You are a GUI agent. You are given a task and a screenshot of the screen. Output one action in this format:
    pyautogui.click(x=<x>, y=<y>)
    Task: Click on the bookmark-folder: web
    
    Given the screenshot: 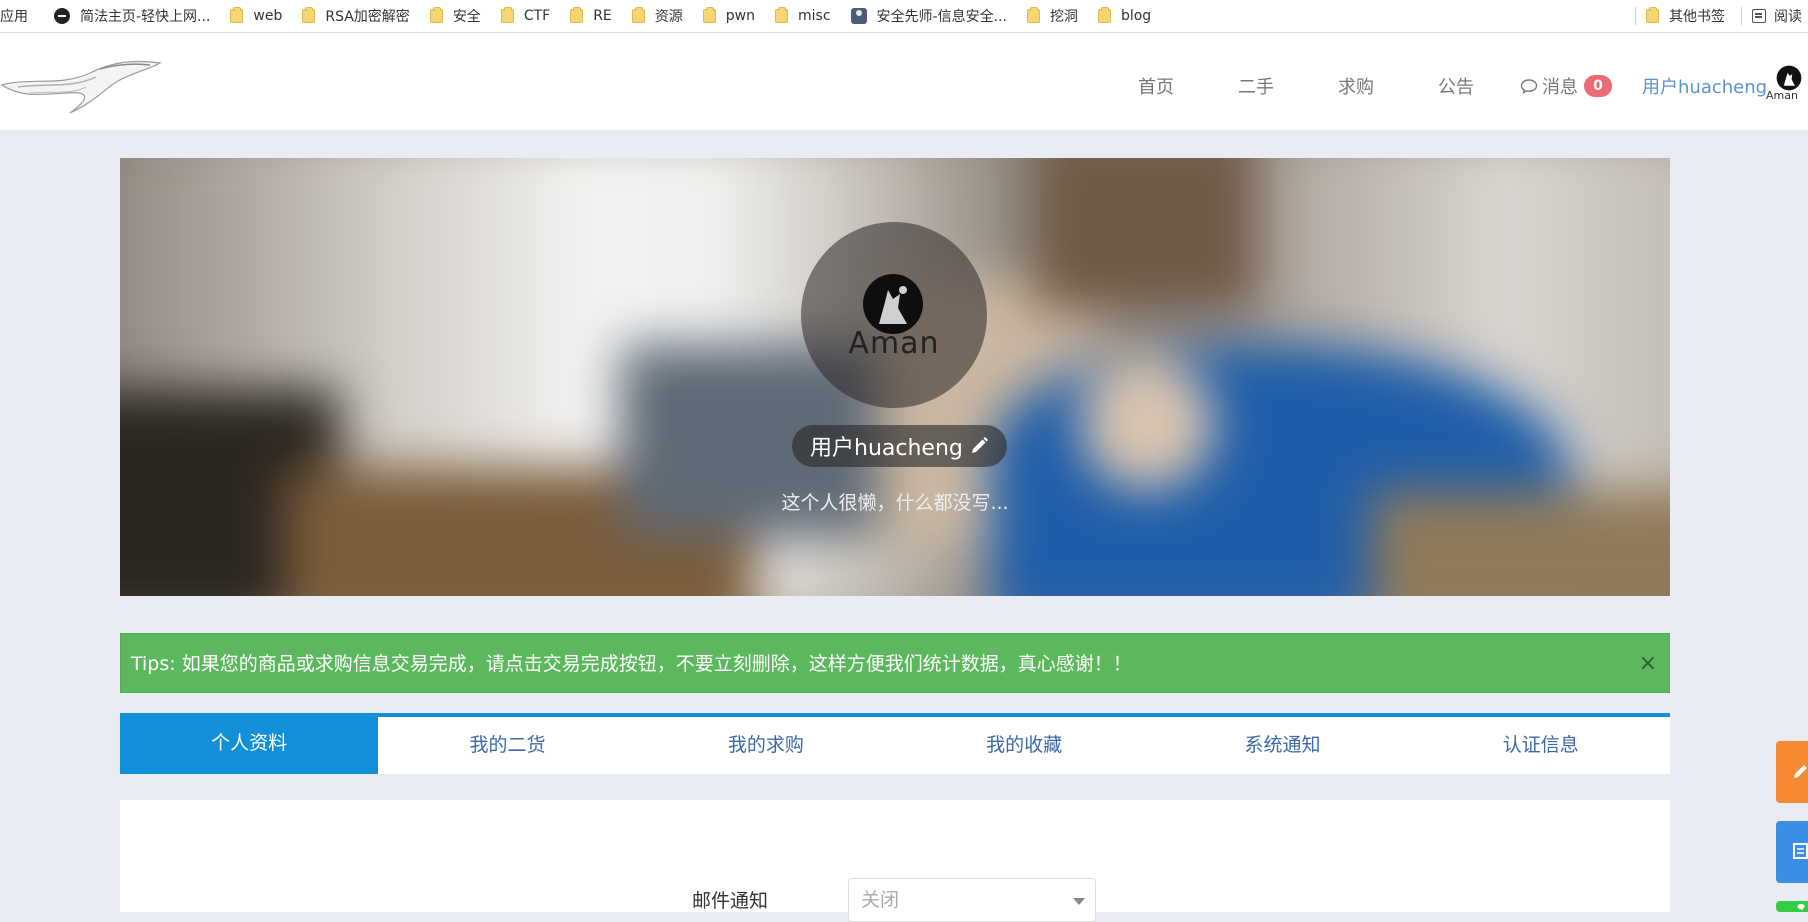 What is the action you would take?
    pyautogui.click(x=259, y=16)
    